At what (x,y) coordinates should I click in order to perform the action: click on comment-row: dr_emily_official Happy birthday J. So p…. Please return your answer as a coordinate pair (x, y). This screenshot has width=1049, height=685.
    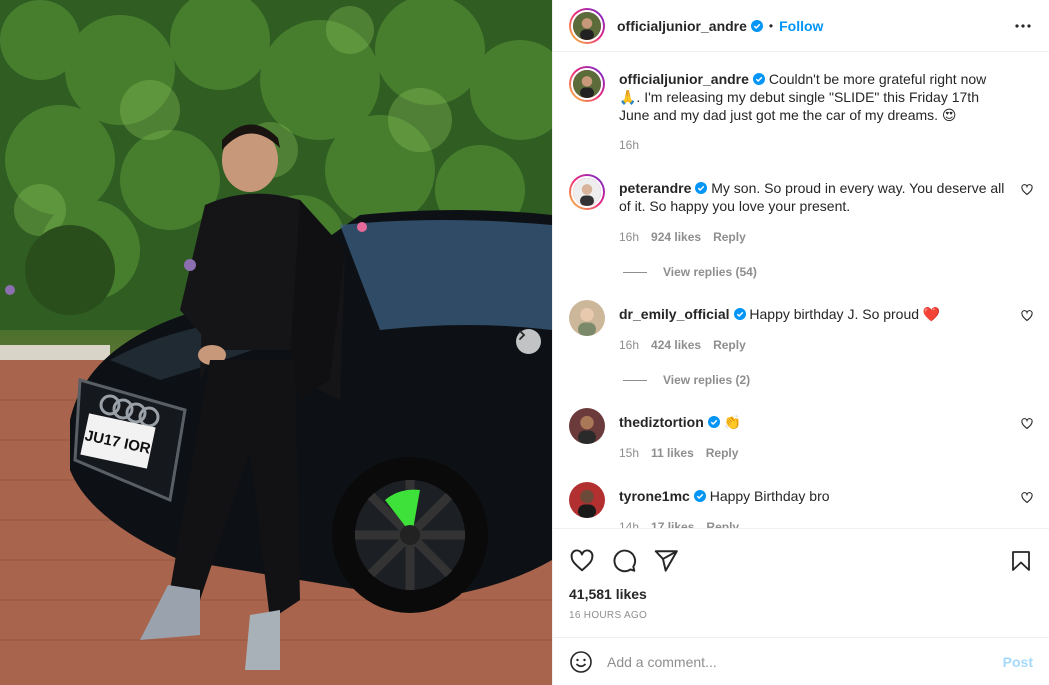
    Looking at the image, I should click on (801, 318).